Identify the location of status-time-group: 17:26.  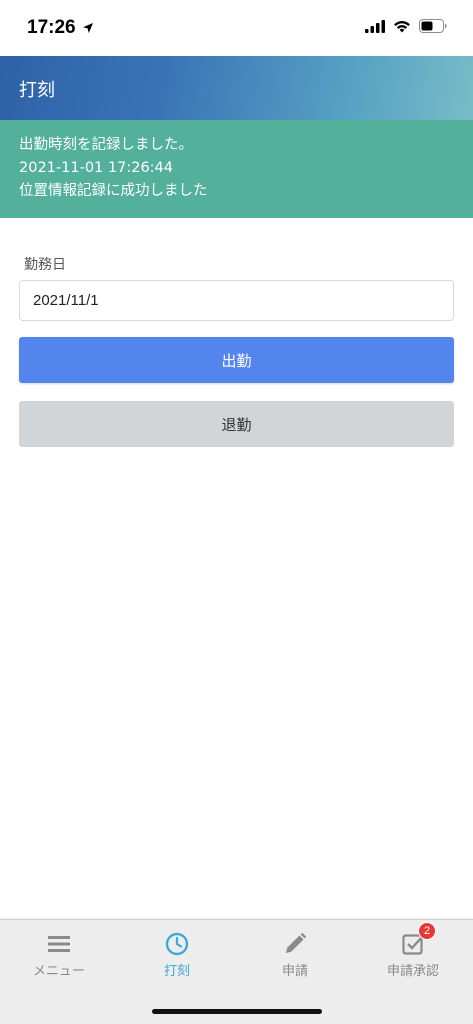
(60, 28).